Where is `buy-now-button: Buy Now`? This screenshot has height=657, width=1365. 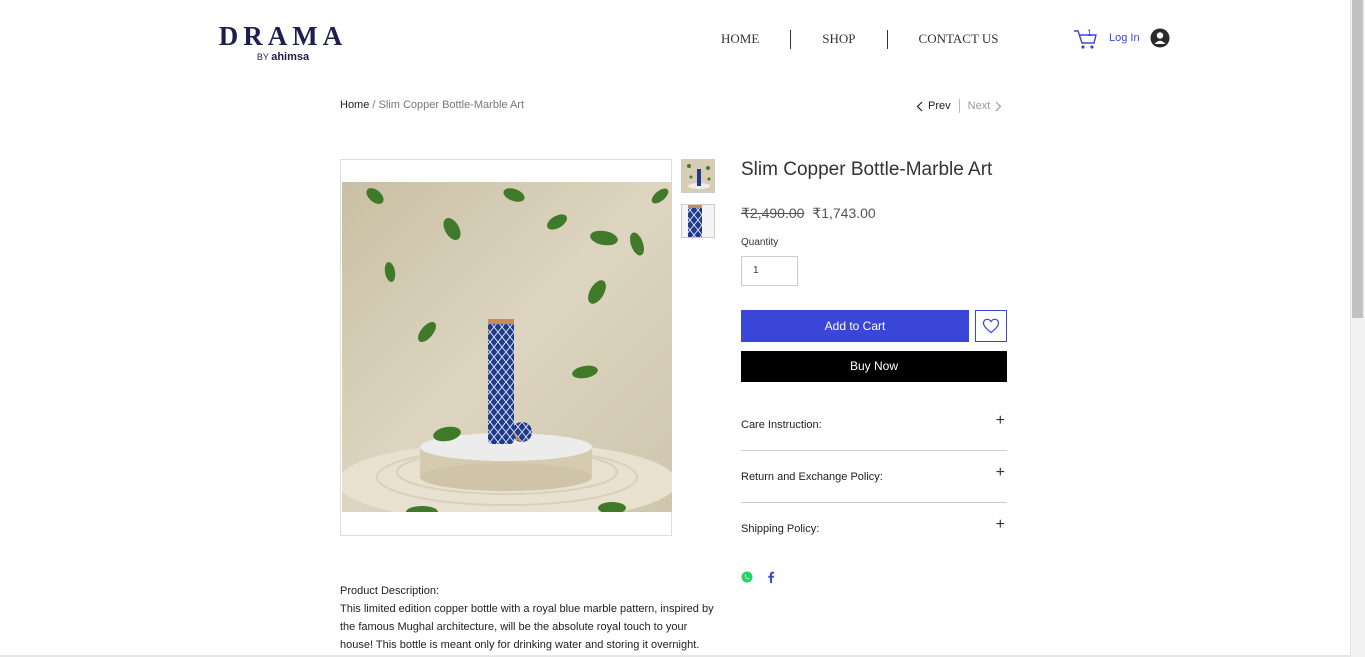 buy-now-button: Buy Now is located at coordinates (874, 366).